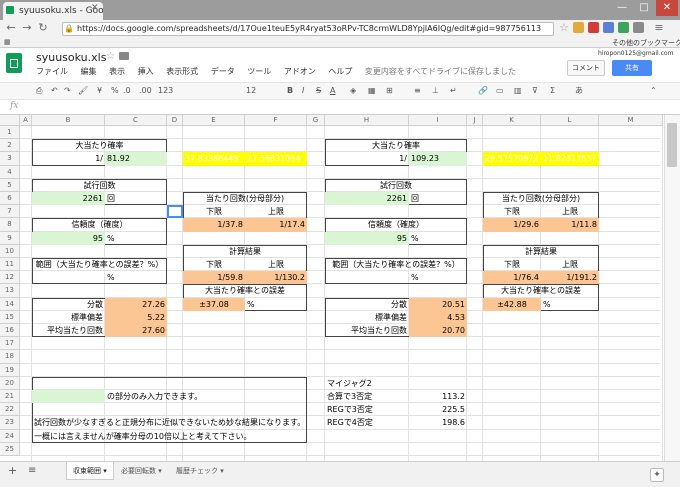 This screenshot has height=487, width=680. What do you see at coordinates (141, 471) in the screenshot?
I see `sheet-tab-2: 必要回転数 ▾` at bounding box center [141, 471].